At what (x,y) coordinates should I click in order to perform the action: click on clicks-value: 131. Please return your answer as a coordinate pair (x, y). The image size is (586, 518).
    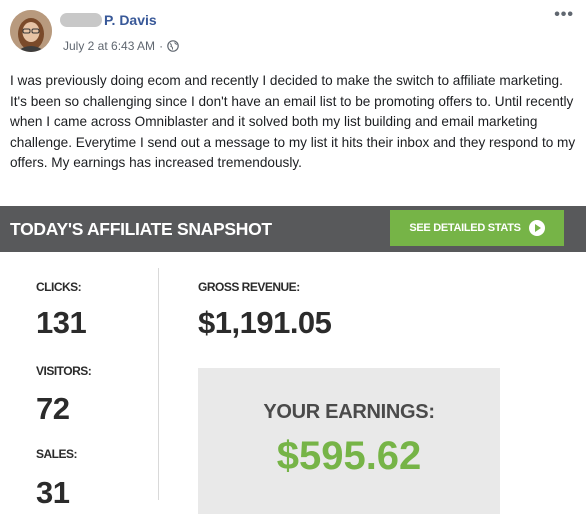
    Looking at the image, I should click on (61, 322).